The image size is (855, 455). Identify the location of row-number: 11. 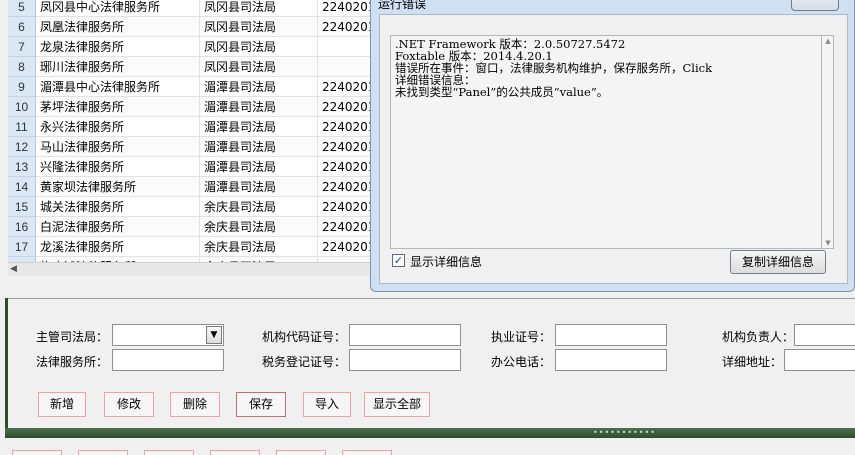
(22, 127).